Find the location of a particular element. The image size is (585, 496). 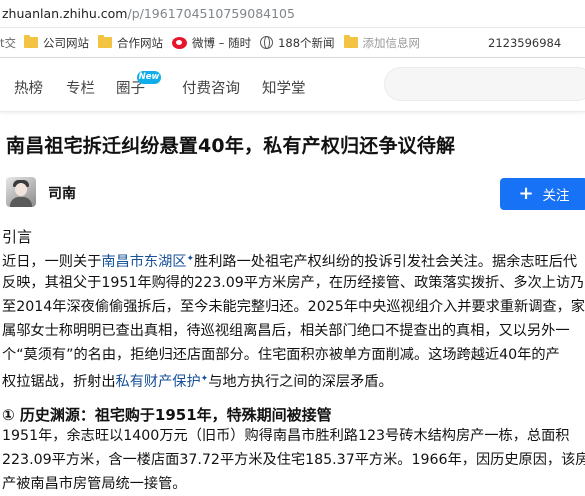

bookmark-add-info: 添加信息网 is located at coordinates (382, 42).